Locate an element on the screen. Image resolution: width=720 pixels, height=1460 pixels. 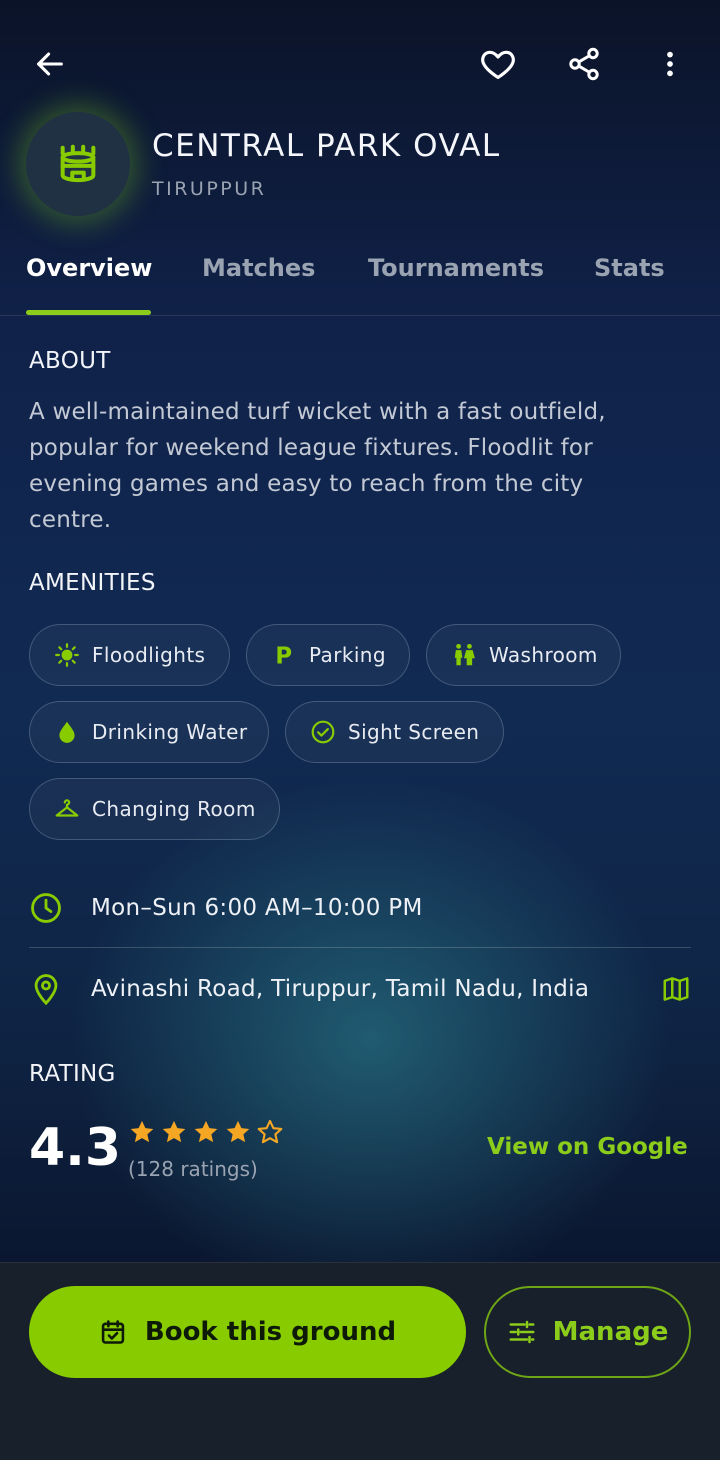
star-empty-icon is located at coordinates (270, 1131).